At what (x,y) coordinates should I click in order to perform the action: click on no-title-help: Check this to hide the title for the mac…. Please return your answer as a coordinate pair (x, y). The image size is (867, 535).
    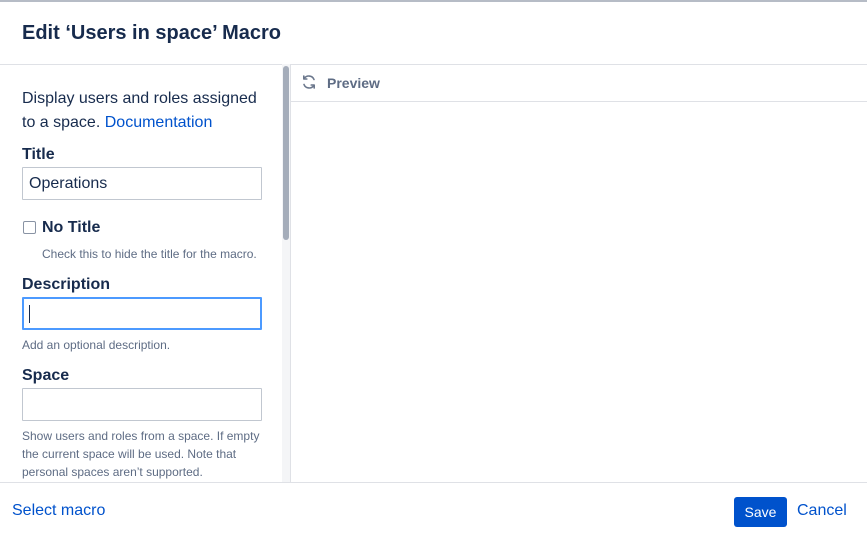
    Looking at the image, I should click on (149, 254).